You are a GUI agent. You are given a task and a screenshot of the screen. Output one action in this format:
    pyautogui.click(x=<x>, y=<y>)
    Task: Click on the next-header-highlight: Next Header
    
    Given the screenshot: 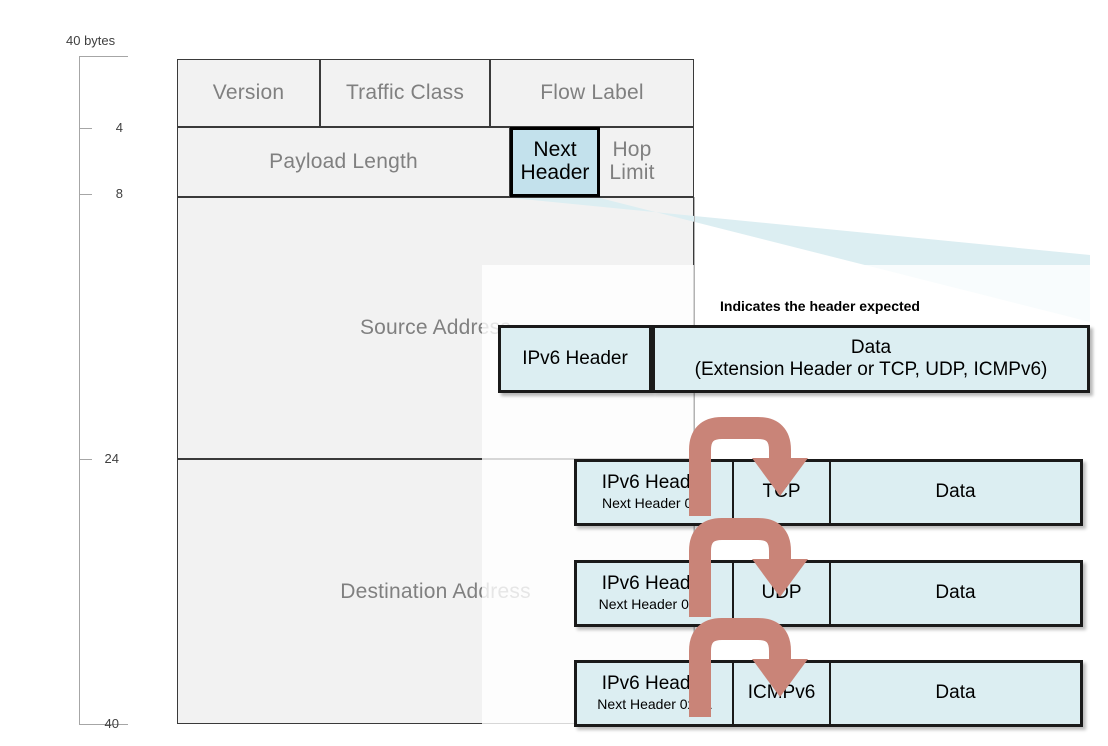 What is the action you would take?
    pyautogui.click(x=555, y=162)
    